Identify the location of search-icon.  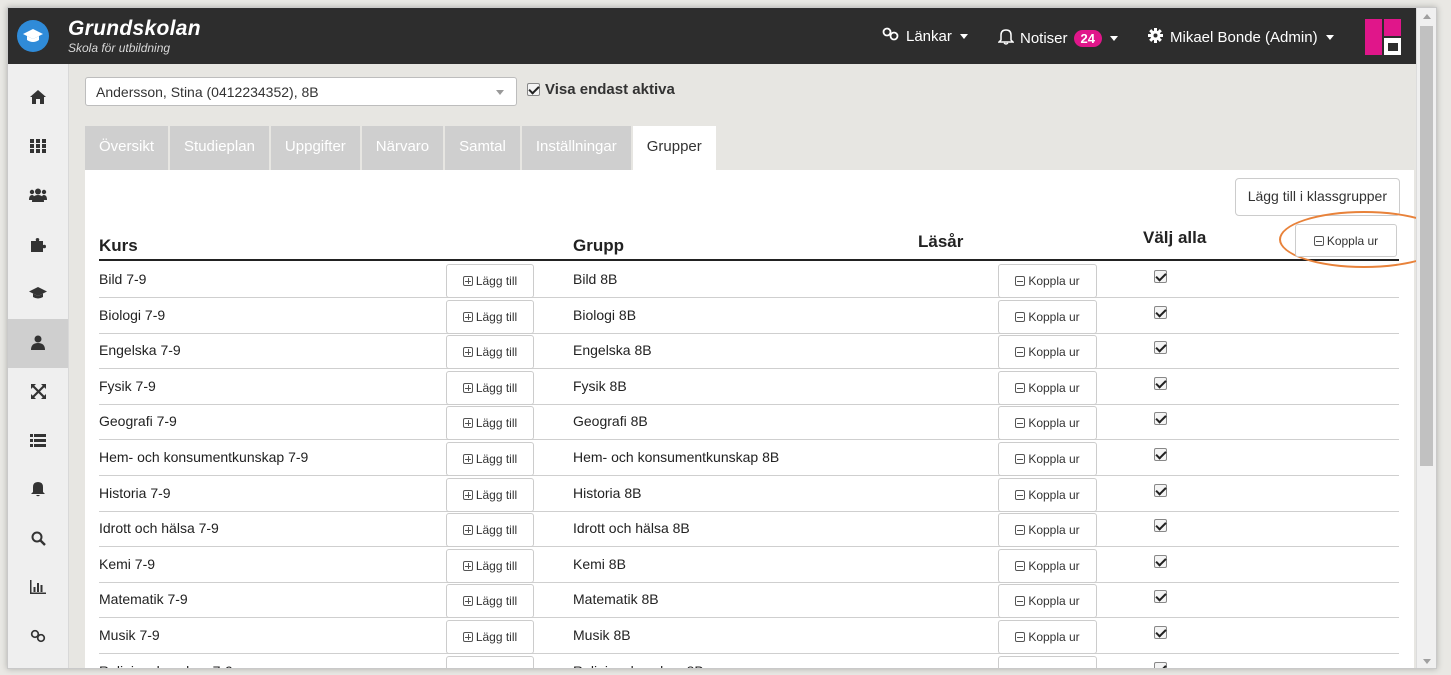
(38, 540).